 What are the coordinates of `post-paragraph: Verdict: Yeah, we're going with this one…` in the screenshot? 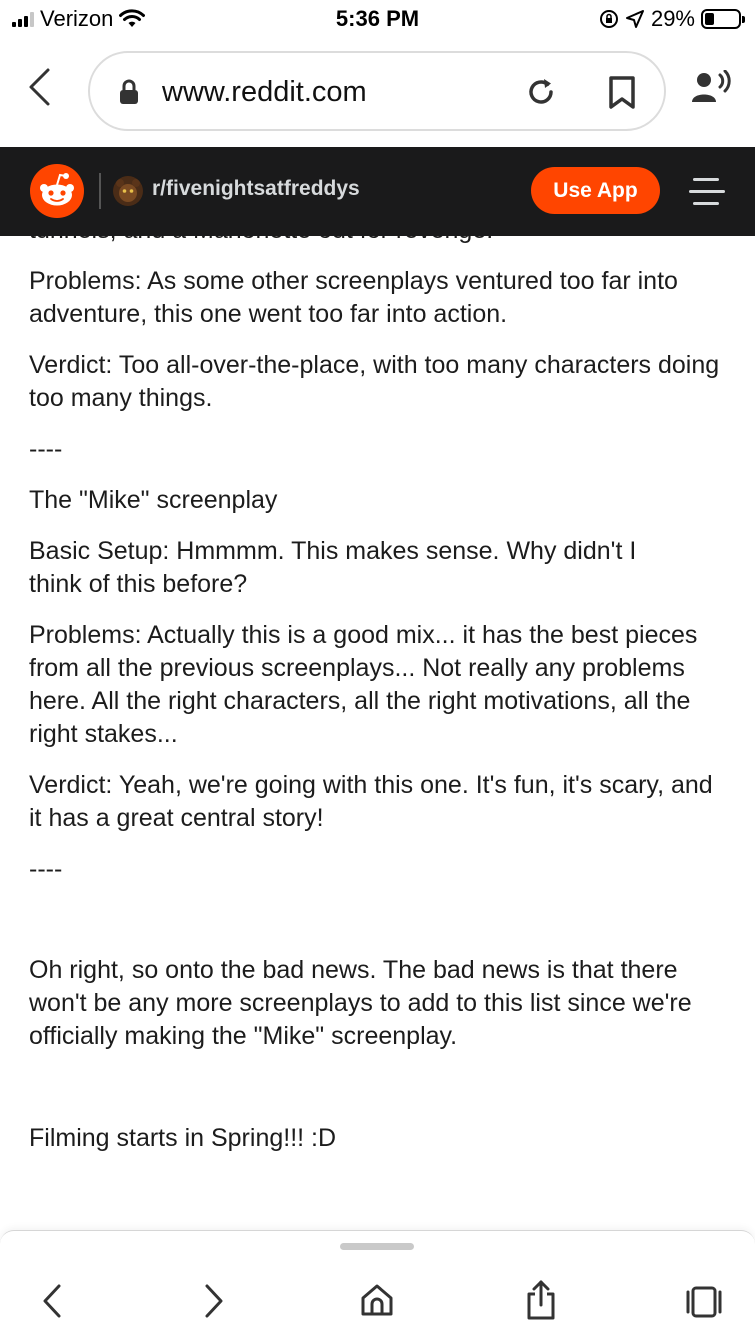 It's located at (371, 801).